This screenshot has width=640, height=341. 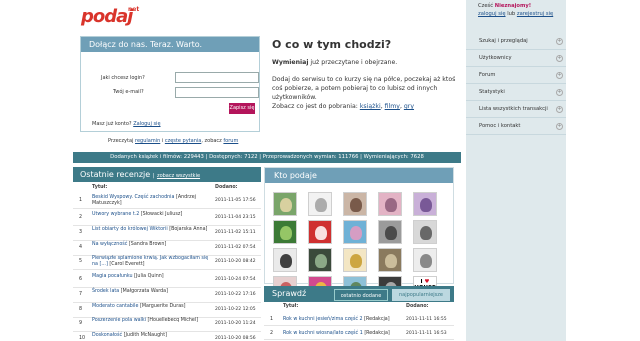 What do you see at coordinates (133, 197) in the screenshot?
I see `review-title-link: Beskid Wyspowy. Część zachodnia` at bounding box center [133, 197].